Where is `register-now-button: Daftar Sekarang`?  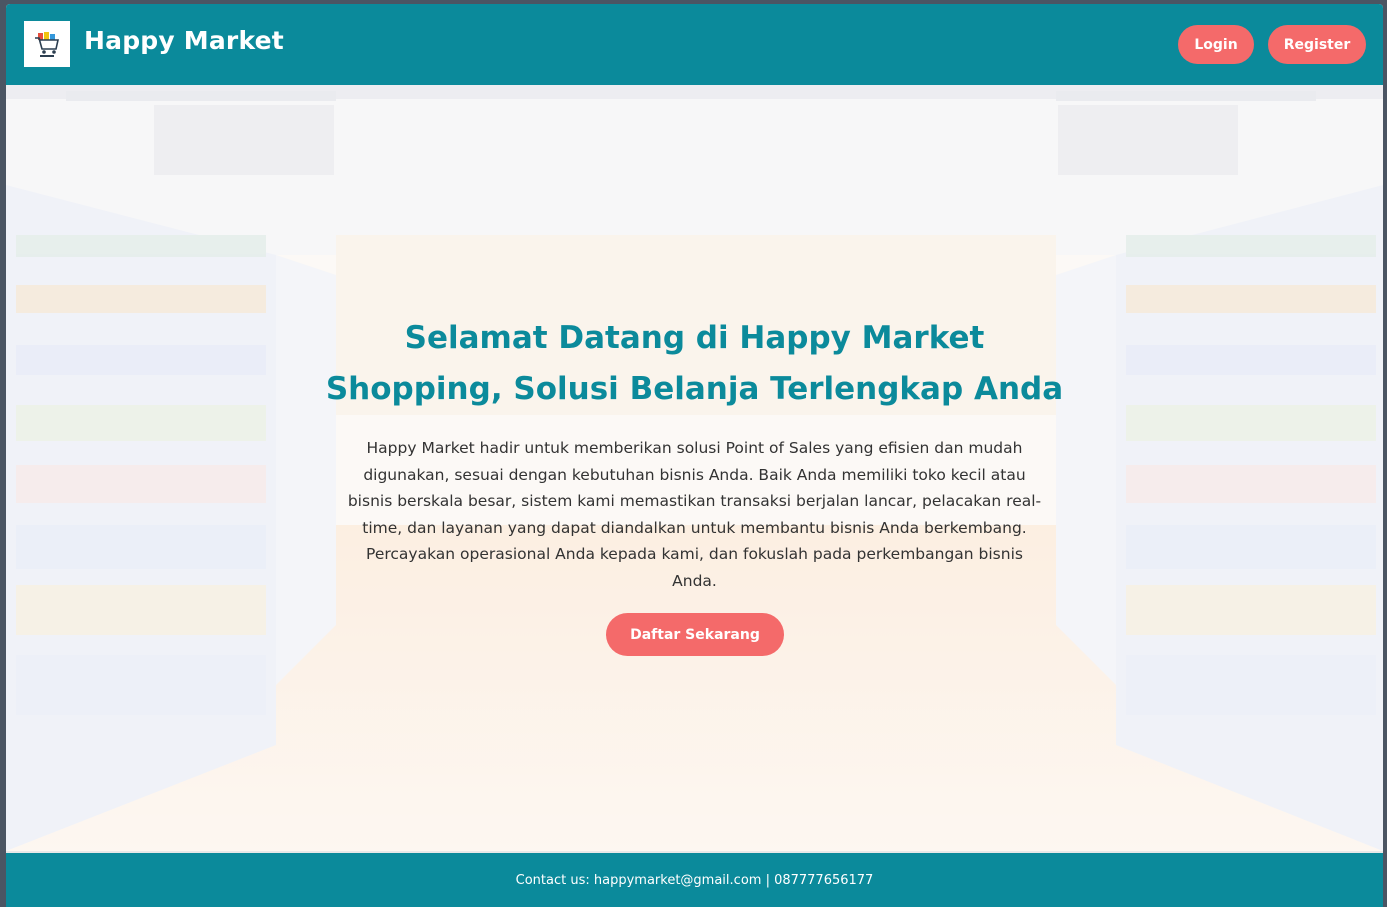
register-now-button: Daftar Sekarang is located at coordinates (695, 634).